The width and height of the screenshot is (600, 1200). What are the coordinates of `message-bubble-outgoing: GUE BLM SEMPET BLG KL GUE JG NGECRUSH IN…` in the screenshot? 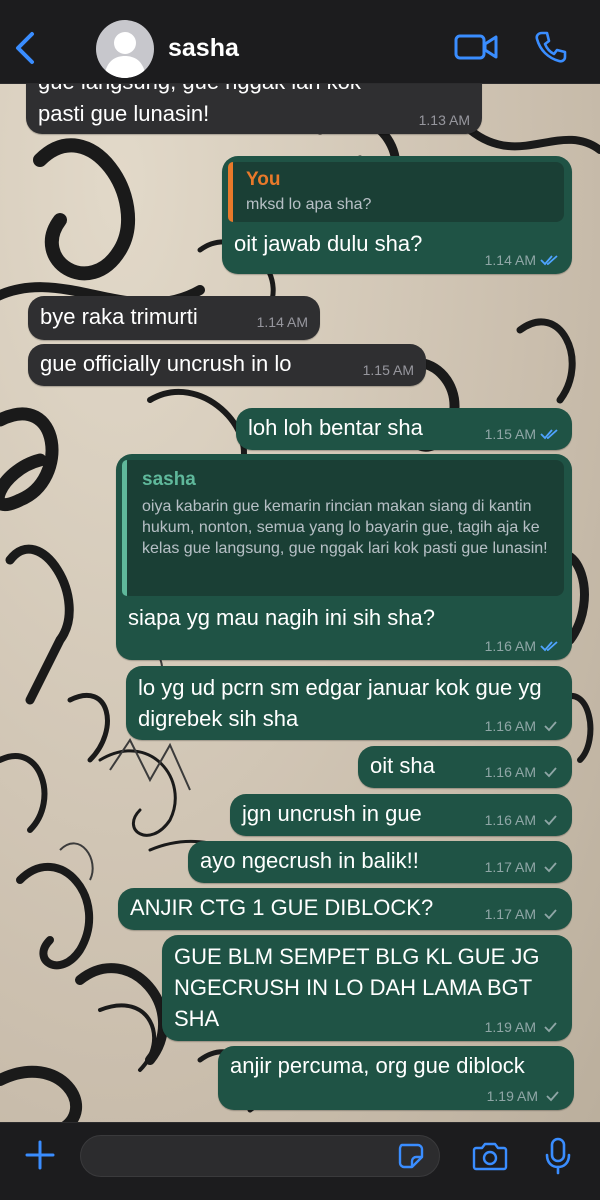 It's located at (367, 988).